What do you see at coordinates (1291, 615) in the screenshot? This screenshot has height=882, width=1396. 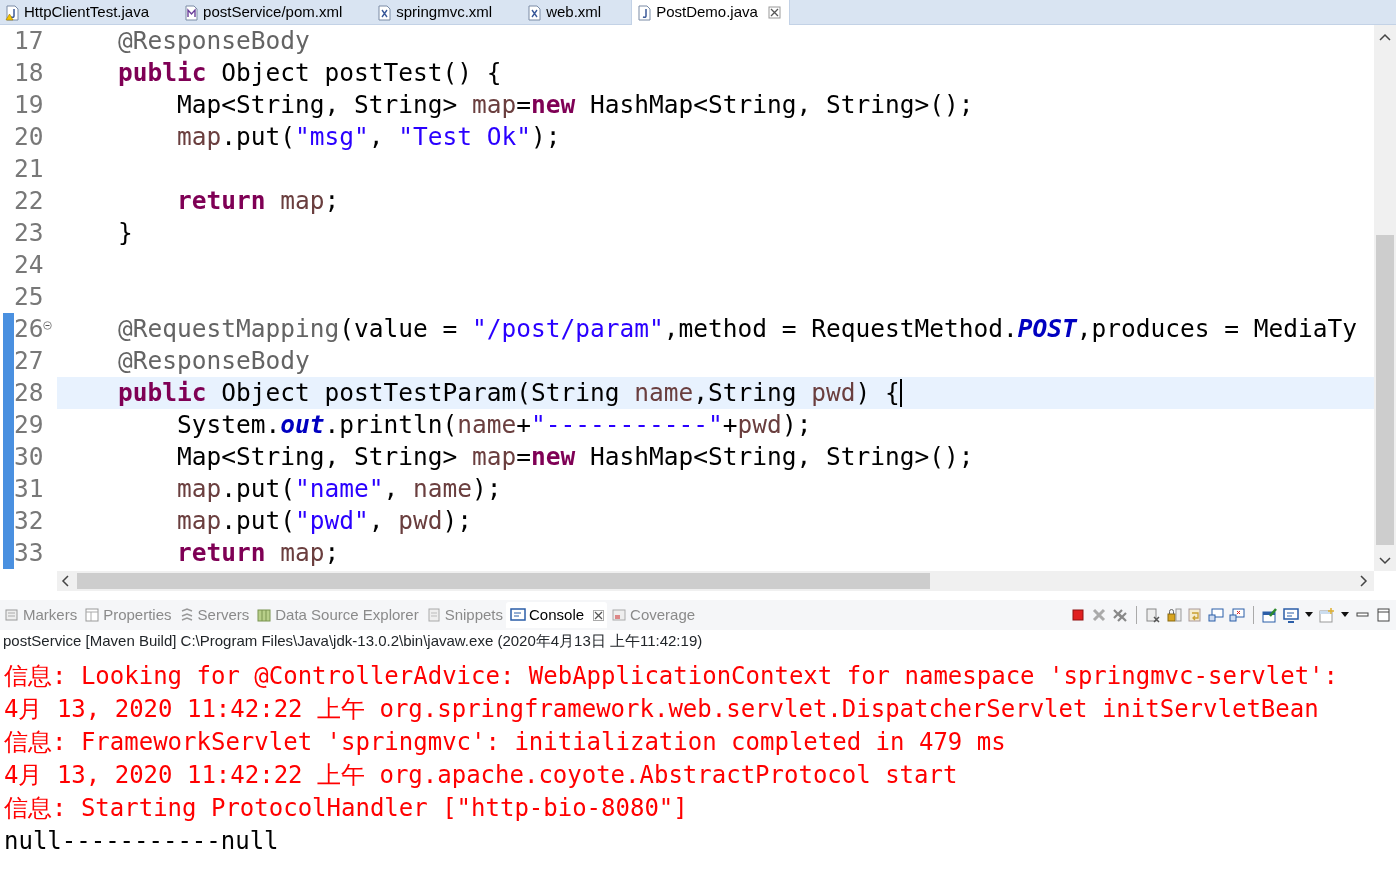 I see `display-console-icon` at bounding box center [1291, 615].